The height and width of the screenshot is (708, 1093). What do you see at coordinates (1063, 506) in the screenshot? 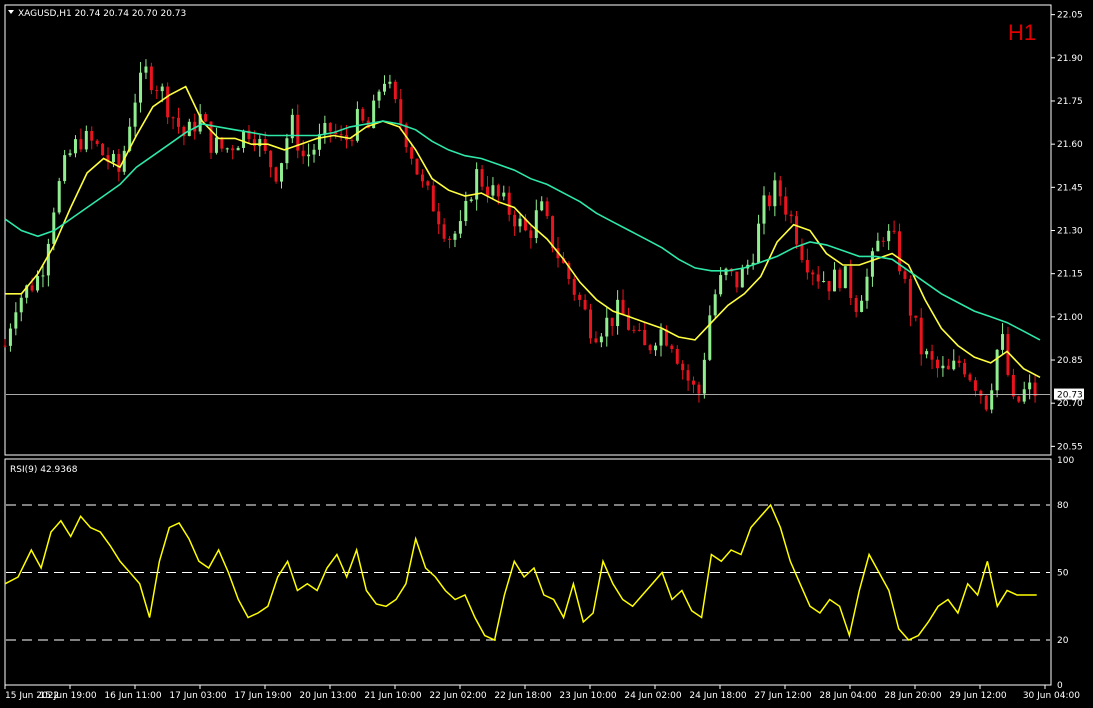
I see `rsi-tick-label: 80` at bounding box center [1063, 506].